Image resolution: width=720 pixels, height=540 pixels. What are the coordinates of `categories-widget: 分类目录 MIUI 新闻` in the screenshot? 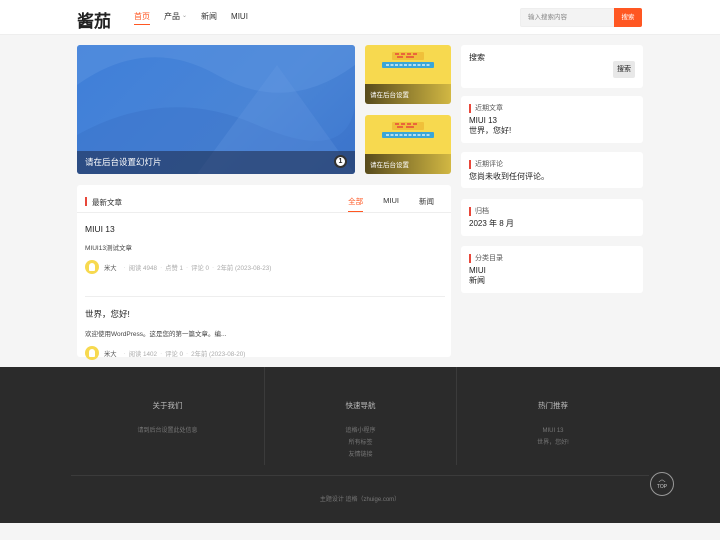 It's located at (552, 269).